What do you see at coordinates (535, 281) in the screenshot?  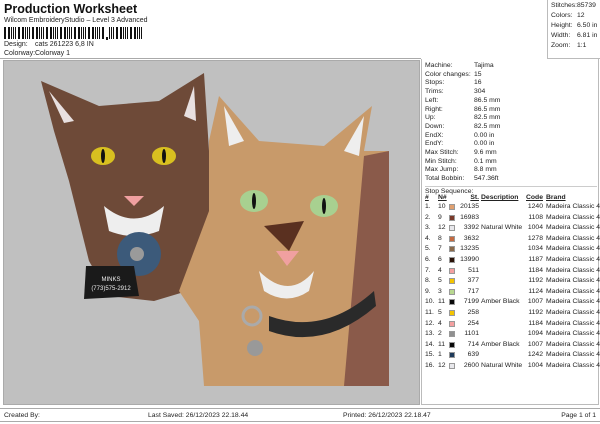 I see `thread-code: 1192` at bounding box center [535, 281].